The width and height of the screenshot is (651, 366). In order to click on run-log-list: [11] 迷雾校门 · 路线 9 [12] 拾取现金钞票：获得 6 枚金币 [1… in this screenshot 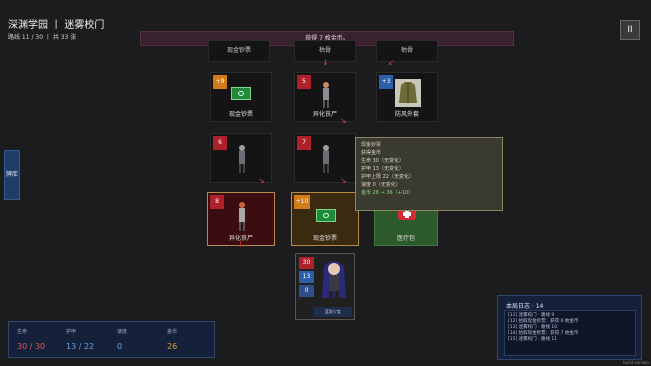, I will do `click(570, 333)`.